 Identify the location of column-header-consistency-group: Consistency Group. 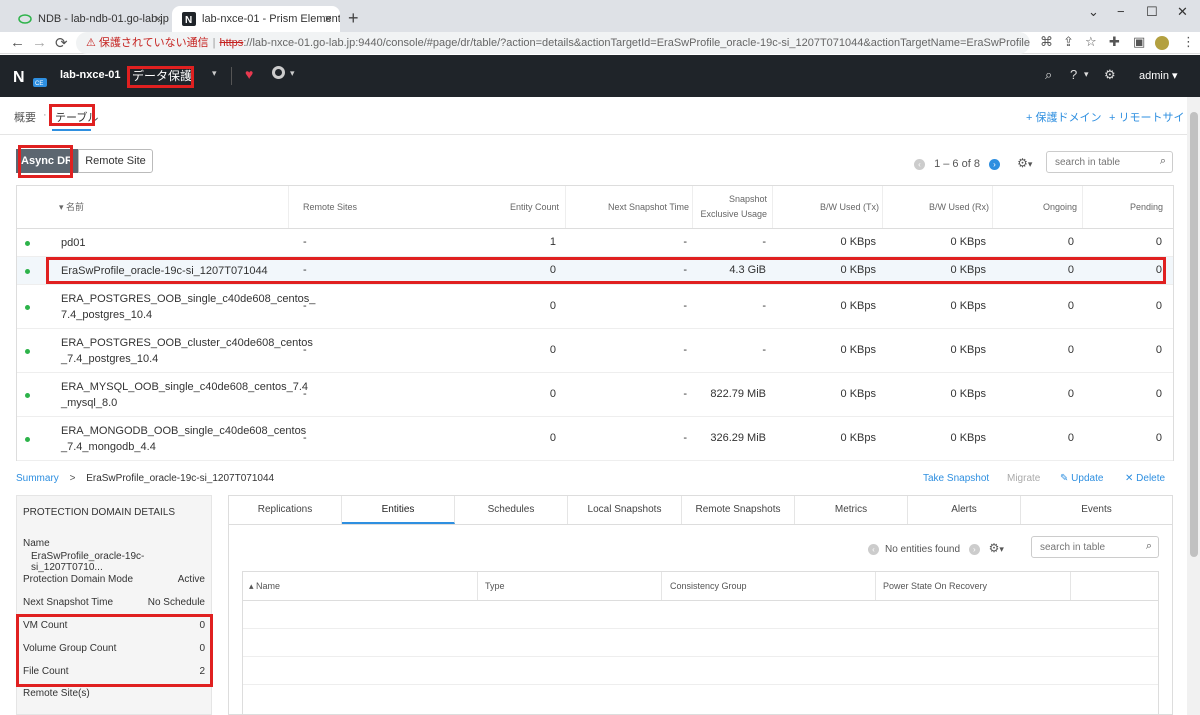
(708, 586).